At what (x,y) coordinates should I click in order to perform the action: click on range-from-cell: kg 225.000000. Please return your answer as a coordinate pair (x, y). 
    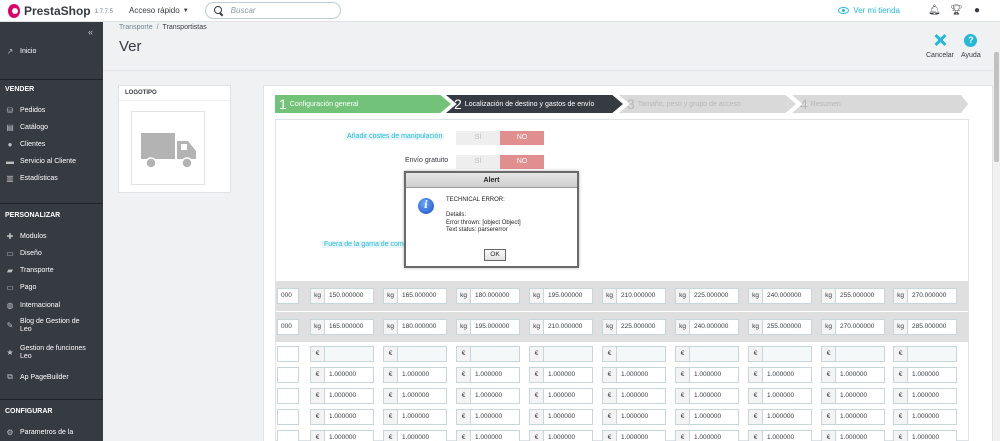
    Looking at the image, I should click on (707, 296).